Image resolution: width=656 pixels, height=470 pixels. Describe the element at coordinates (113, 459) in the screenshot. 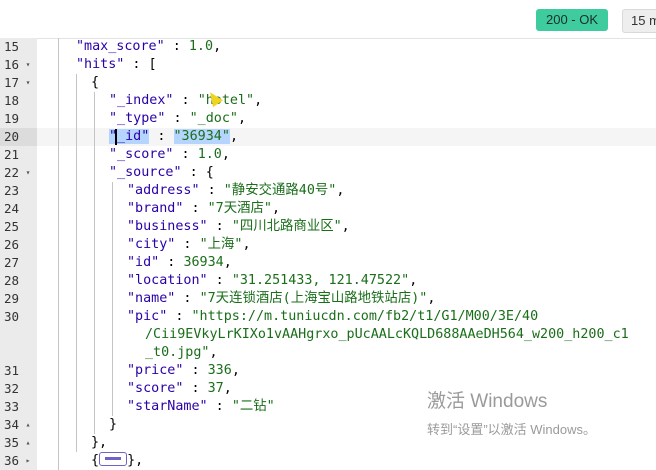

I see `collapsed-object-icon` at that location.